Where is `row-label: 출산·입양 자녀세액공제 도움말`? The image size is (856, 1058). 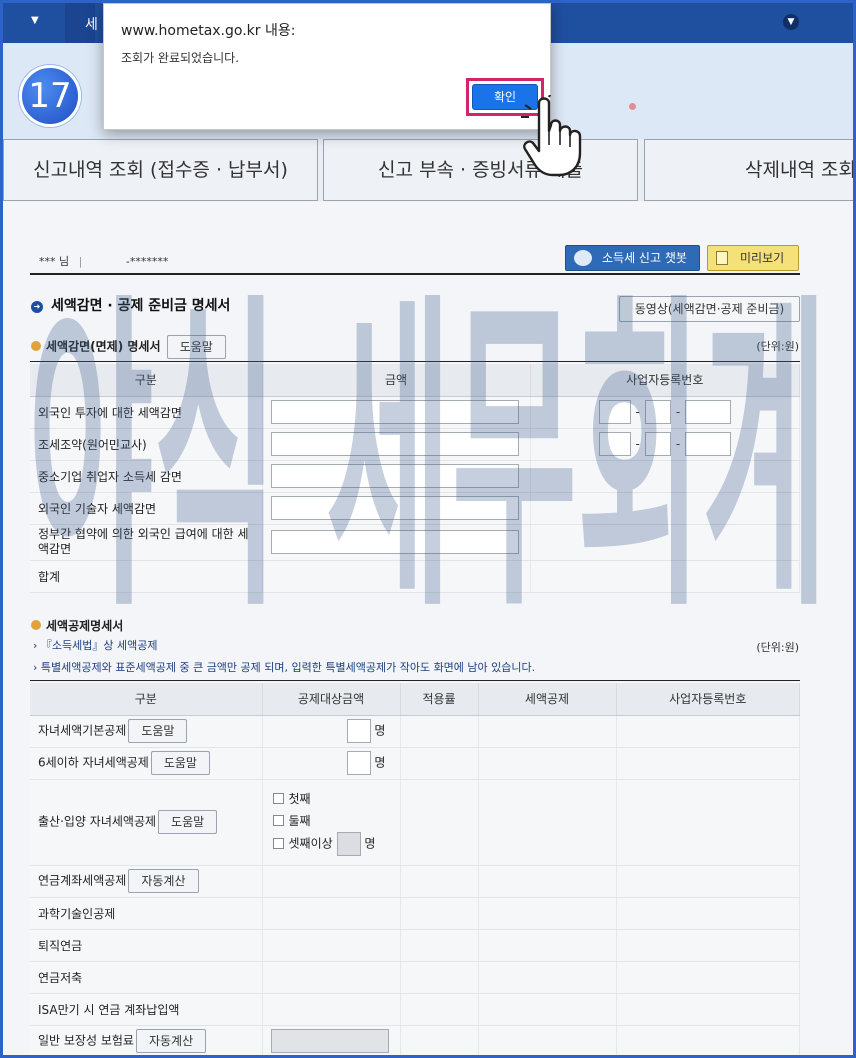 row-label: 출산·입양 자녀세액공제 도움말 is located at coordinates (146, 822).